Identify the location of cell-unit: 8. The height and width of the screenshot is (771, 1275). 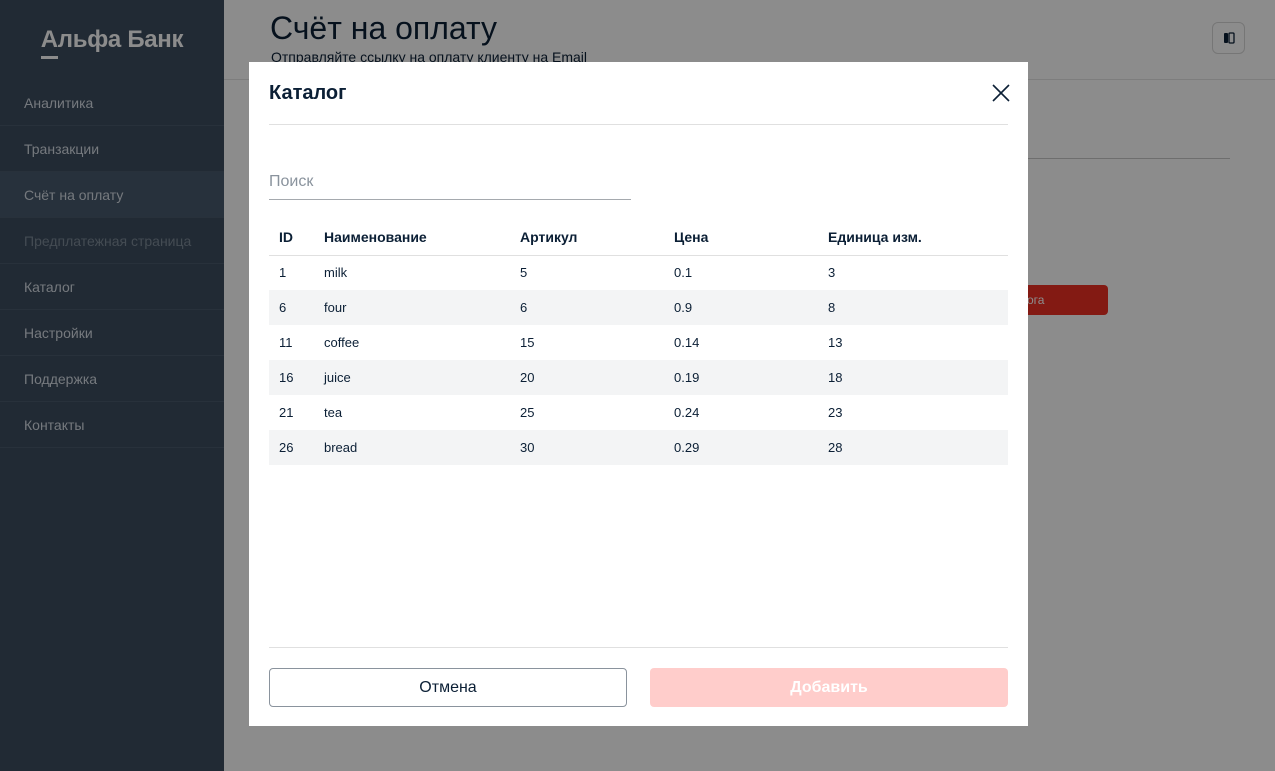
(918, 307).